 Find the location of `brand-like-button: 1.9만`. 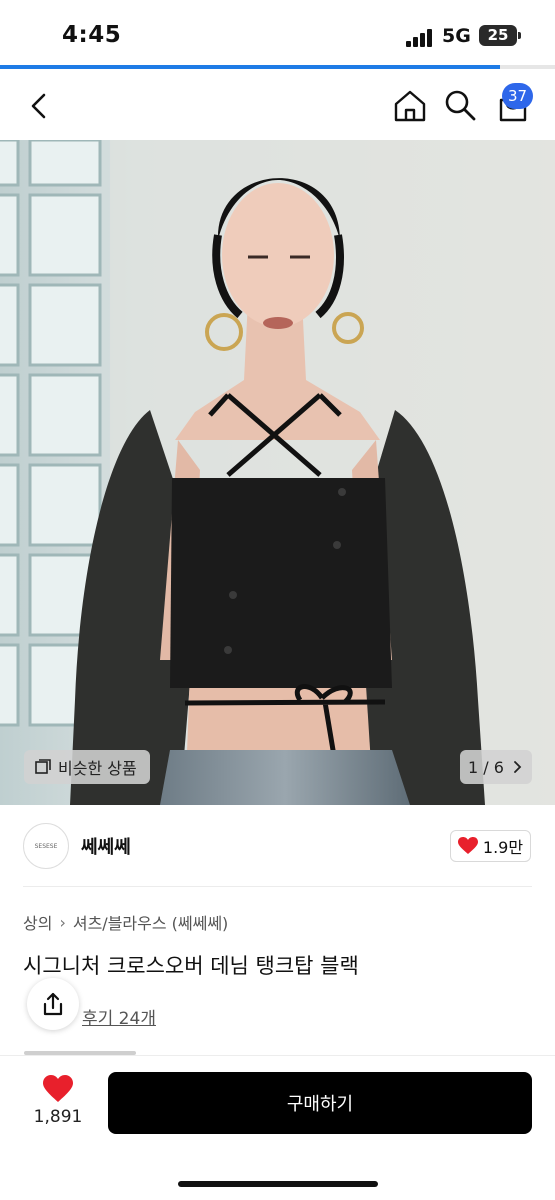

brand-like-button: 1.9만 is located at coordinates (490, 846).